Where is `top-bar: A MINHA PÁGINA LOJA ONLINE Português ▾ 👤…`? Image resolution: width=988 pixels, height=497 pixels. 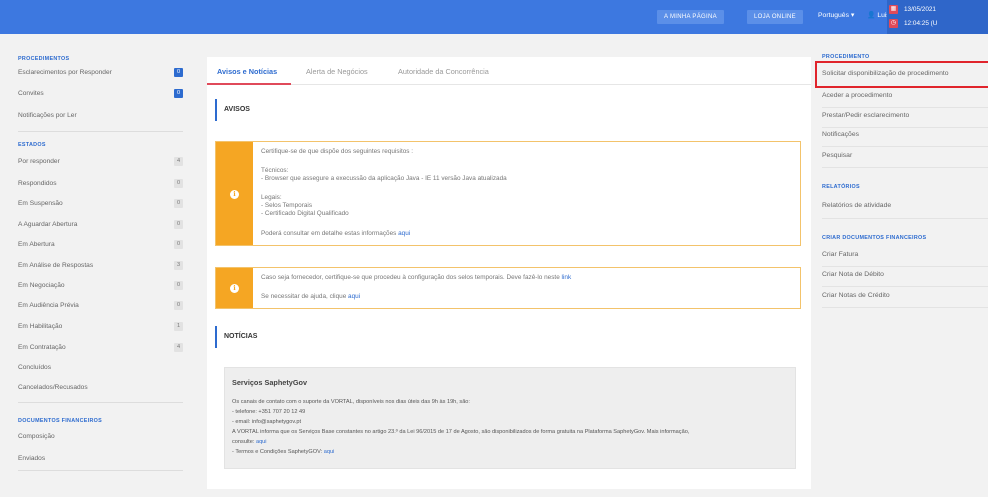 top-bar: A MINHA PÁGINA LOJA ONLINE Português ▾ 👤… is located at coordinates (494, 17).